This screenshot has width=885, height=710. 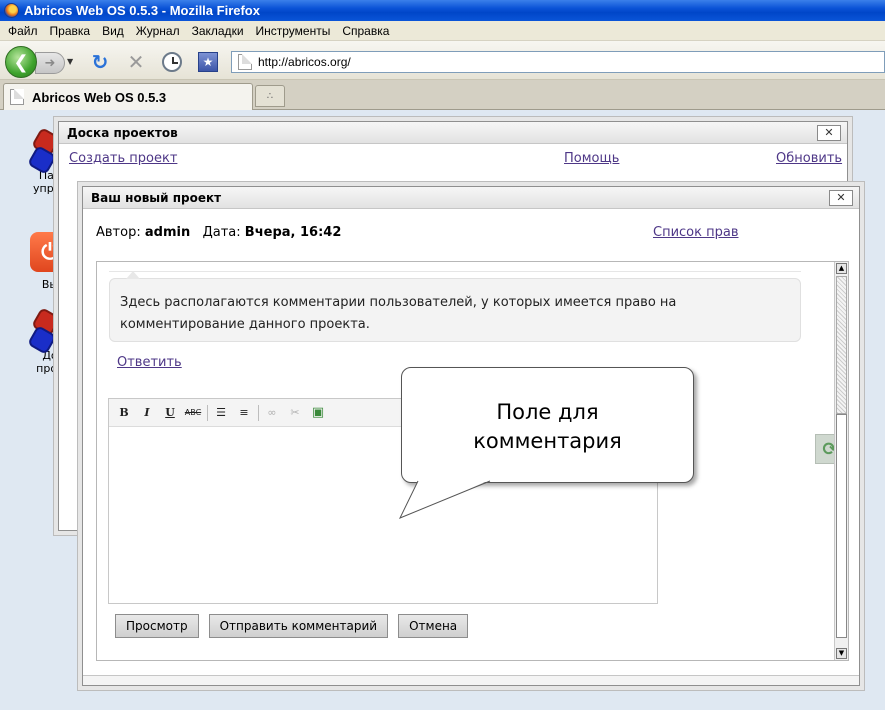 I want to click on window-titlebar: Abricos Web OS 0.5.3 - Mozilla Firefox, so click(x=442, y=10).